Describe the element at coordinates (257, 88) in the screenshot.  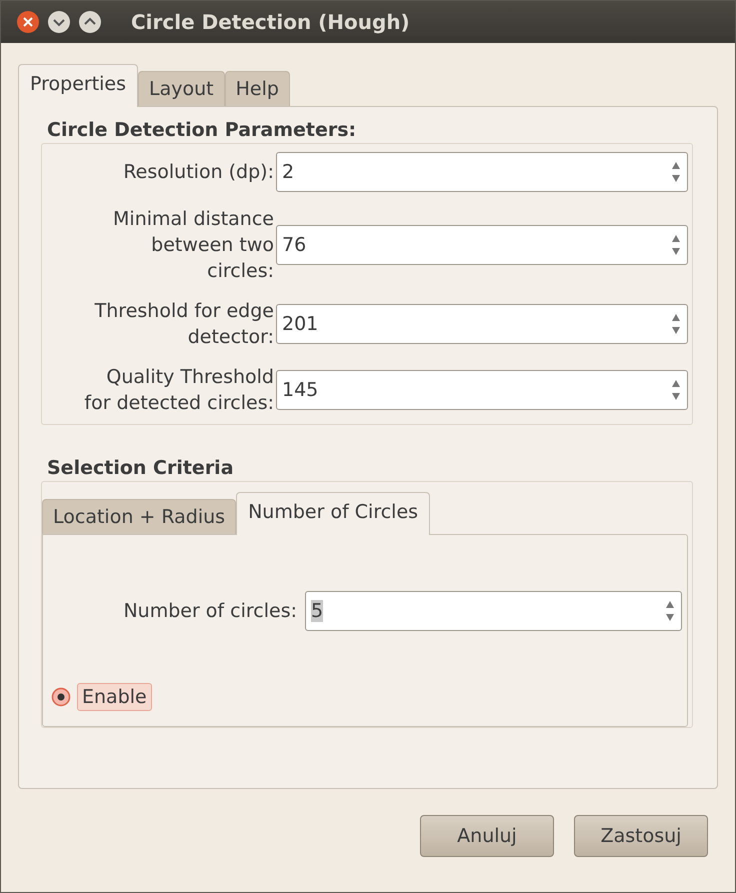
I see `tab: Help` at that location.